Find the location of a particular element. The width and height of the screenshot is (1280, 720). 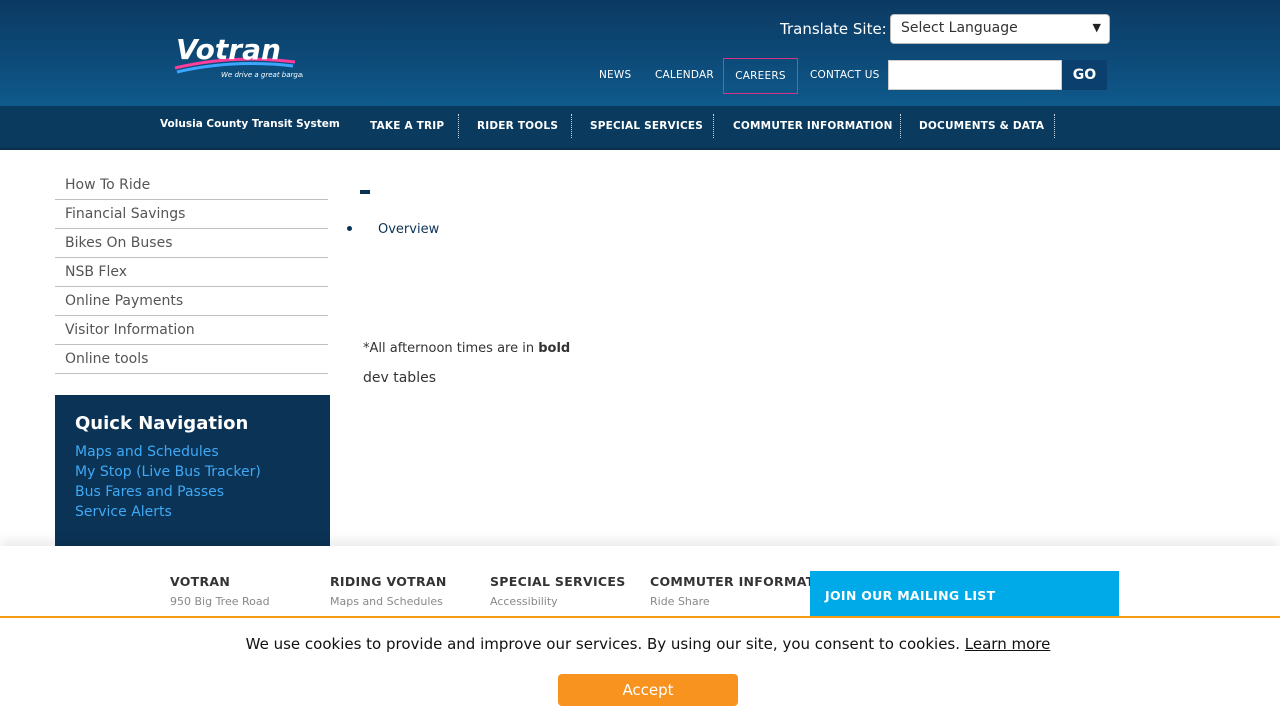

dev-tables-text: dev tables is located at coordinates (399, 378).